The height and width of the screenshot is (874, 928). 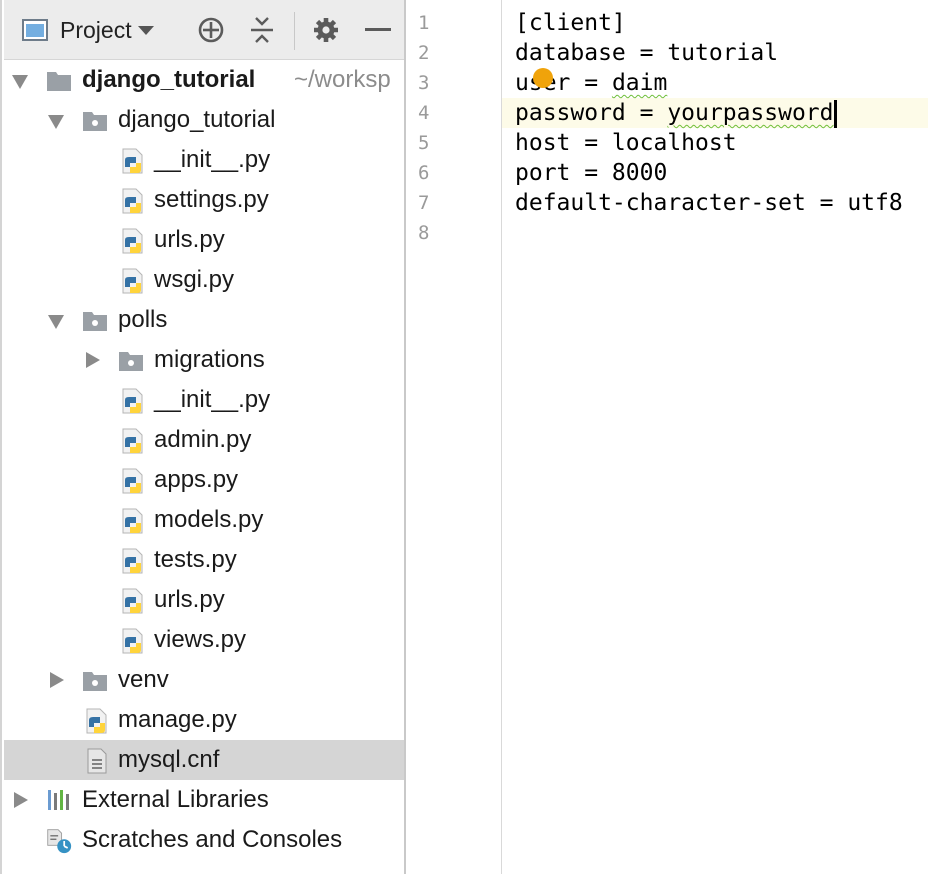 I want to click on locate-button, so click(x=211, y=30).